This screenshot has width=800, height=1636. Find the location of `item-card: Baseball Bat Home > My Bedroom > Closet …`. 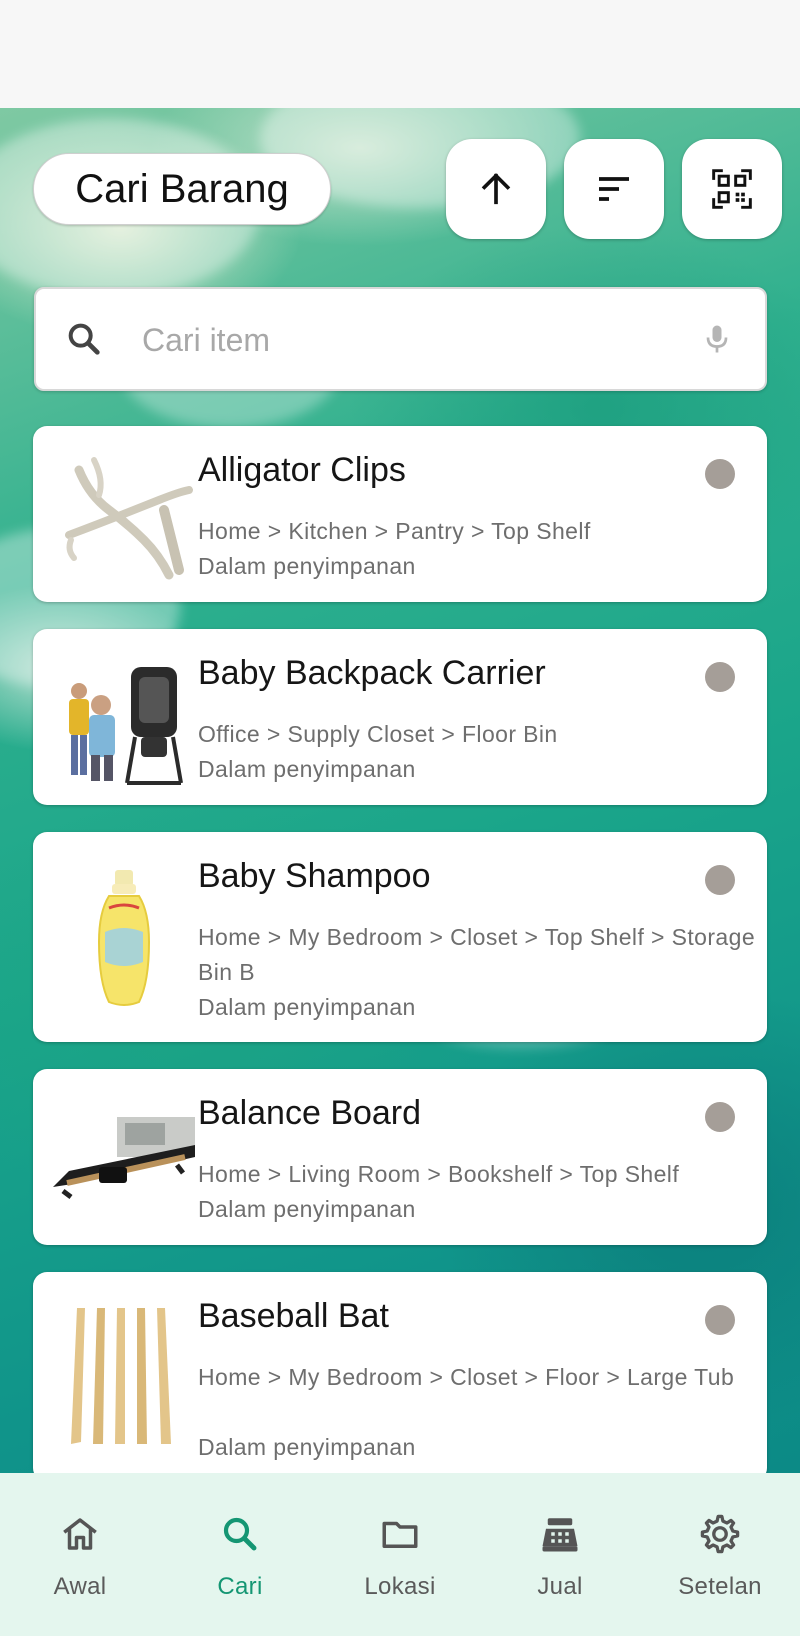

item-card: Baseball Bat Home > My Bedroom > Closet … is located at coordinates (400, 1377).